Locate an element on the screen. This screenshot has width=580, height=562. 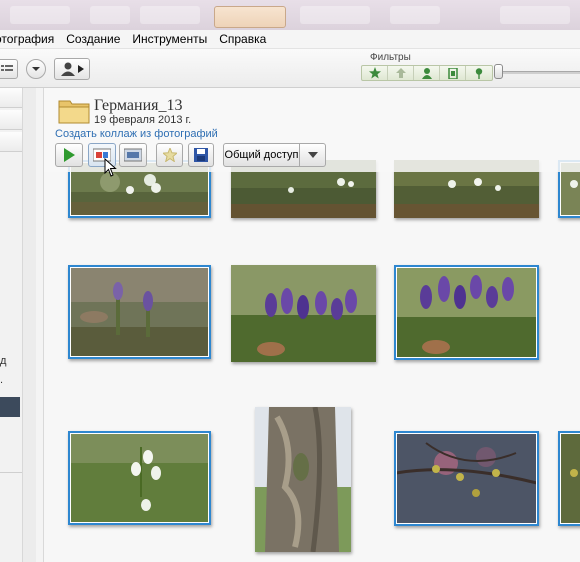
movie-icon is located at coordinates (133, 155).